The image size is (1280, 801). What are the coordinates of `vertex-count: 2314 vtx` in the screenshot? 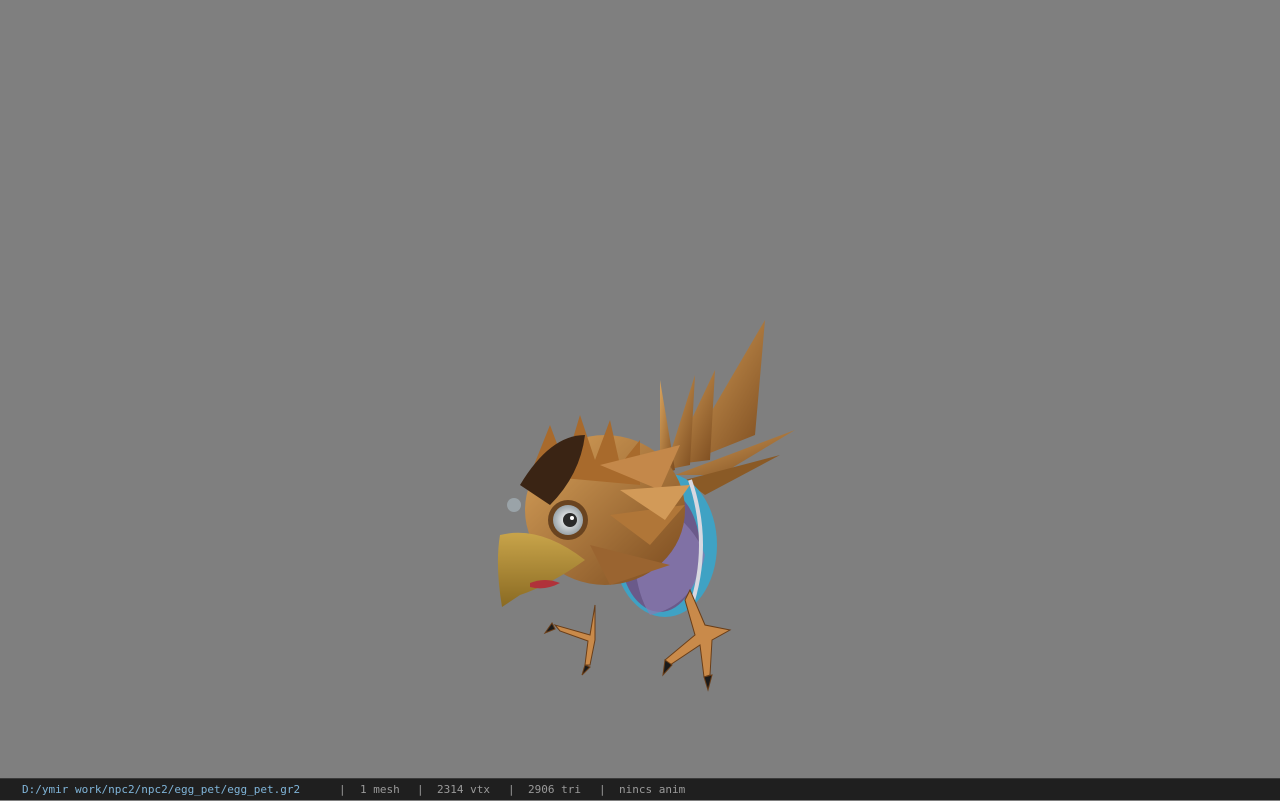 It's located at (463, 789).